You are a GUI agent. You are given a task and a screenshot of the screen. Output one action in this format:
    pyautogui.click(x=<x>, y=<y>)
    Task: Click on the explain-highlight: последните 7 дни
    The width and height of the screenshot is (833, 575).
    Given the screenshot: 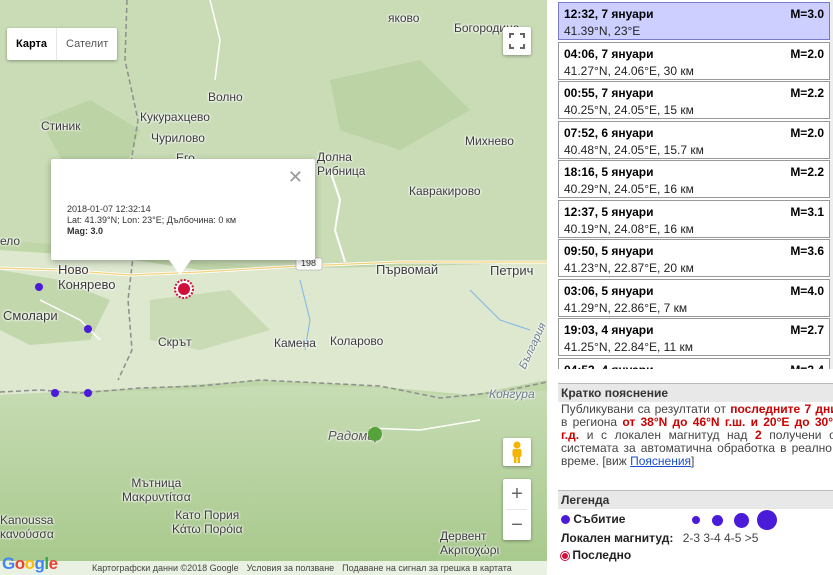 What is the action you would take?
    pyautogui.click(x=781, y=409)
    